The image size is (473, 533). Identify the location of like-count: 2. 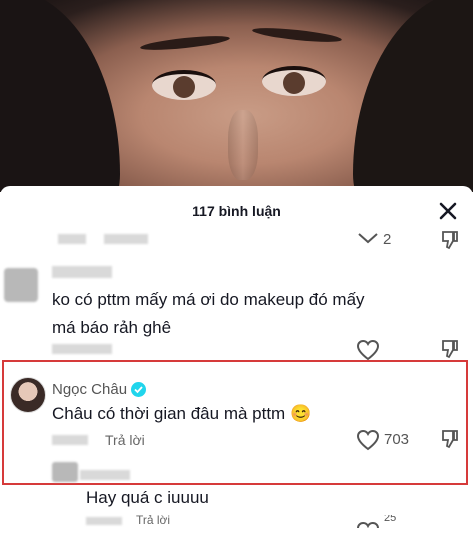
(387, 239).